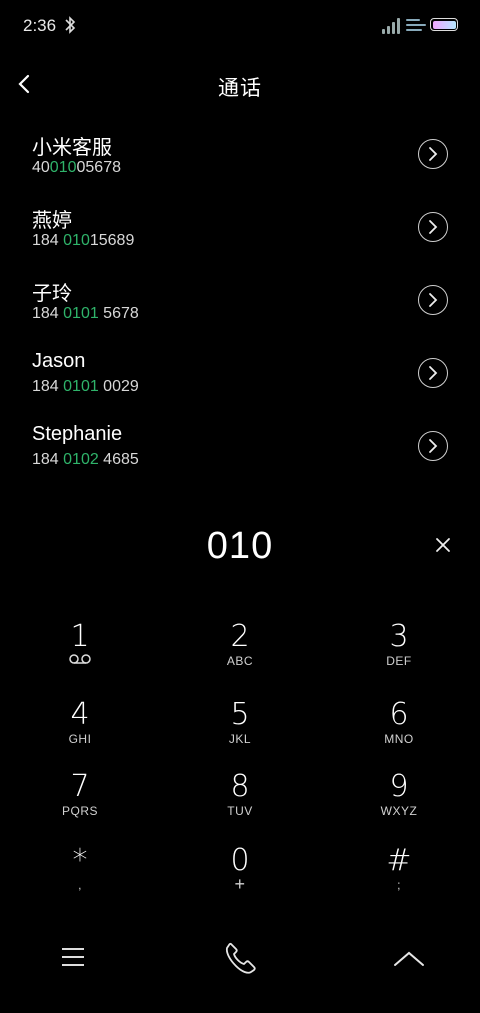 This screenshot has height=1013, width=480. Describe the element at coordinates (77, 434) in the screenshot. I see `contact-name: Stephanie` at that location.